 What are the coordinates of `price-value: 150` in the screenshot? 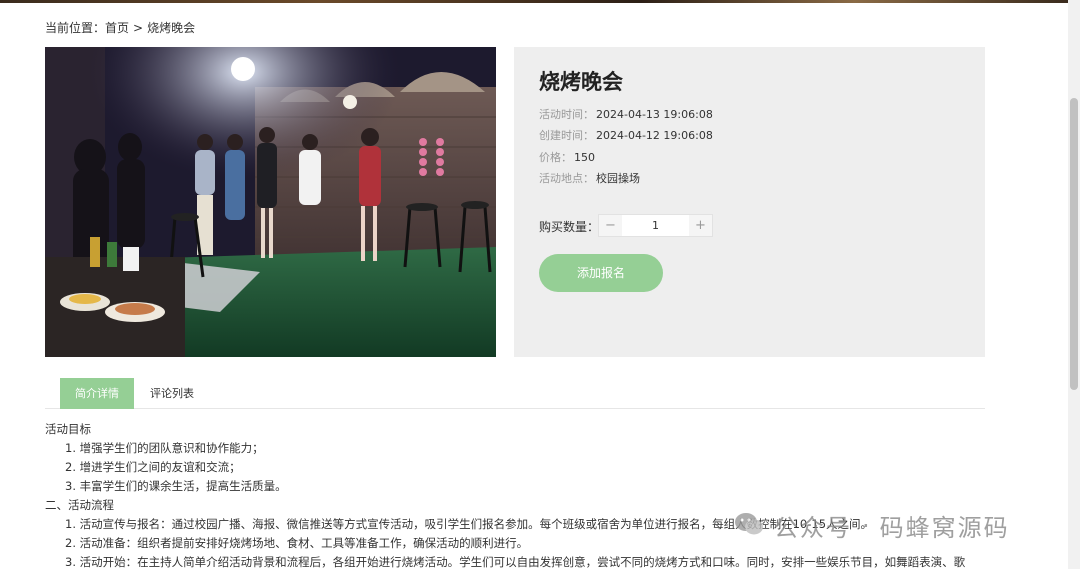 It's located at (584, 157).